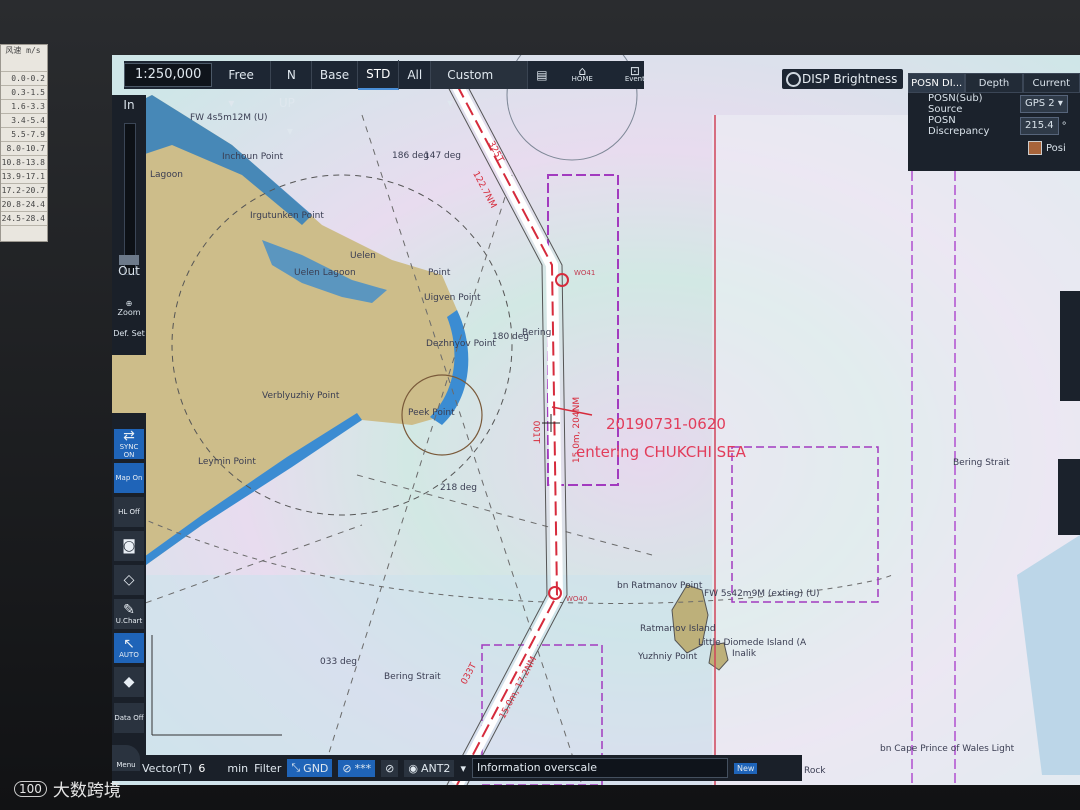  Describe the element at coordinates (793, 79) in the screenshot. I see `brightness-icon` at that location.